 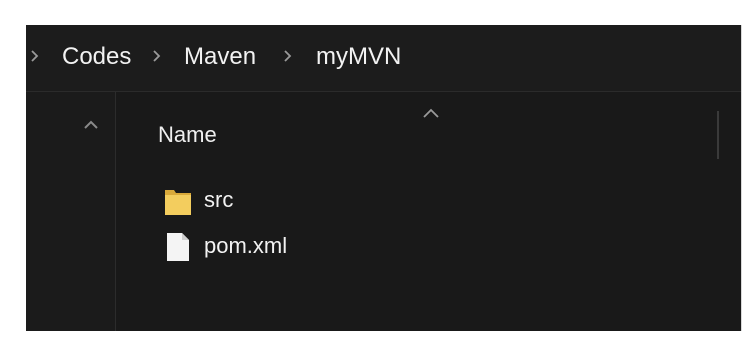 I want to click on breadcrumb-item-maven: Maven, so click(x=220, y=57).